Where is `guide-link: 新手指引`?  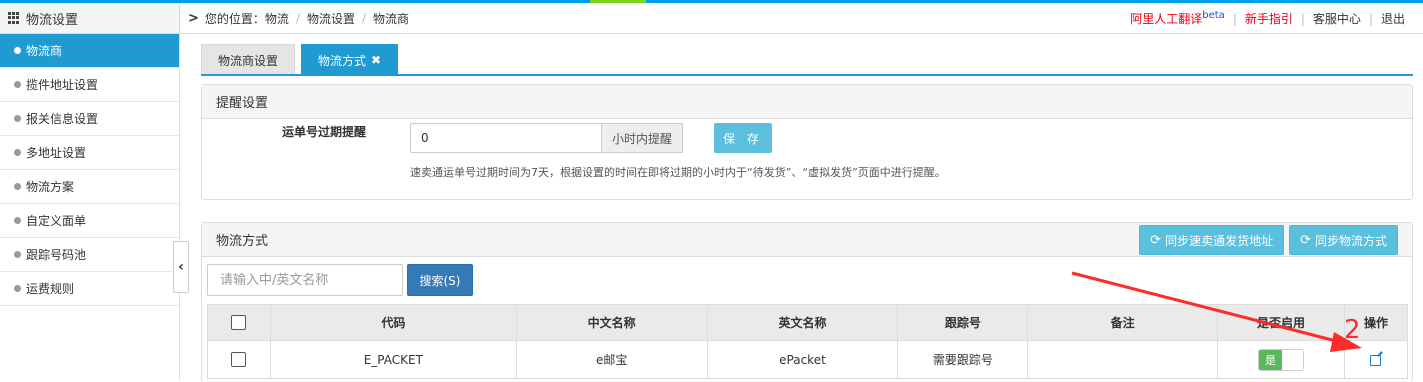
guide-link: 新手指引 is located at coordinates (1269, 18).